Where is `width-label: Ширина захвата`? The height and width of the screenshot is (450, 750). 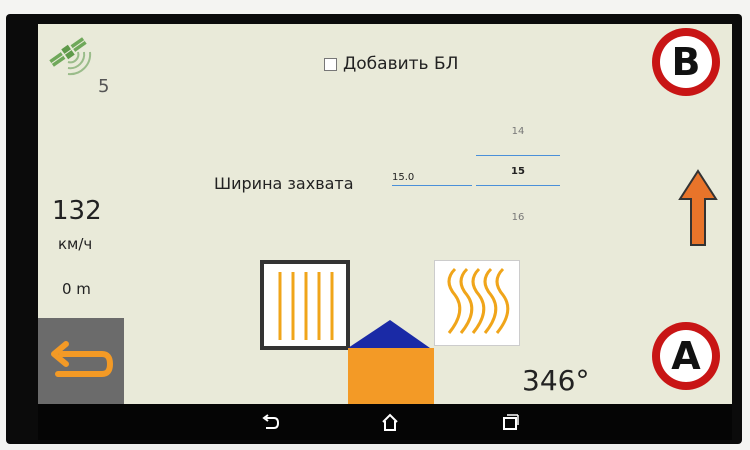
width-label: Ширина захвата is located at coordinates (284, 183).